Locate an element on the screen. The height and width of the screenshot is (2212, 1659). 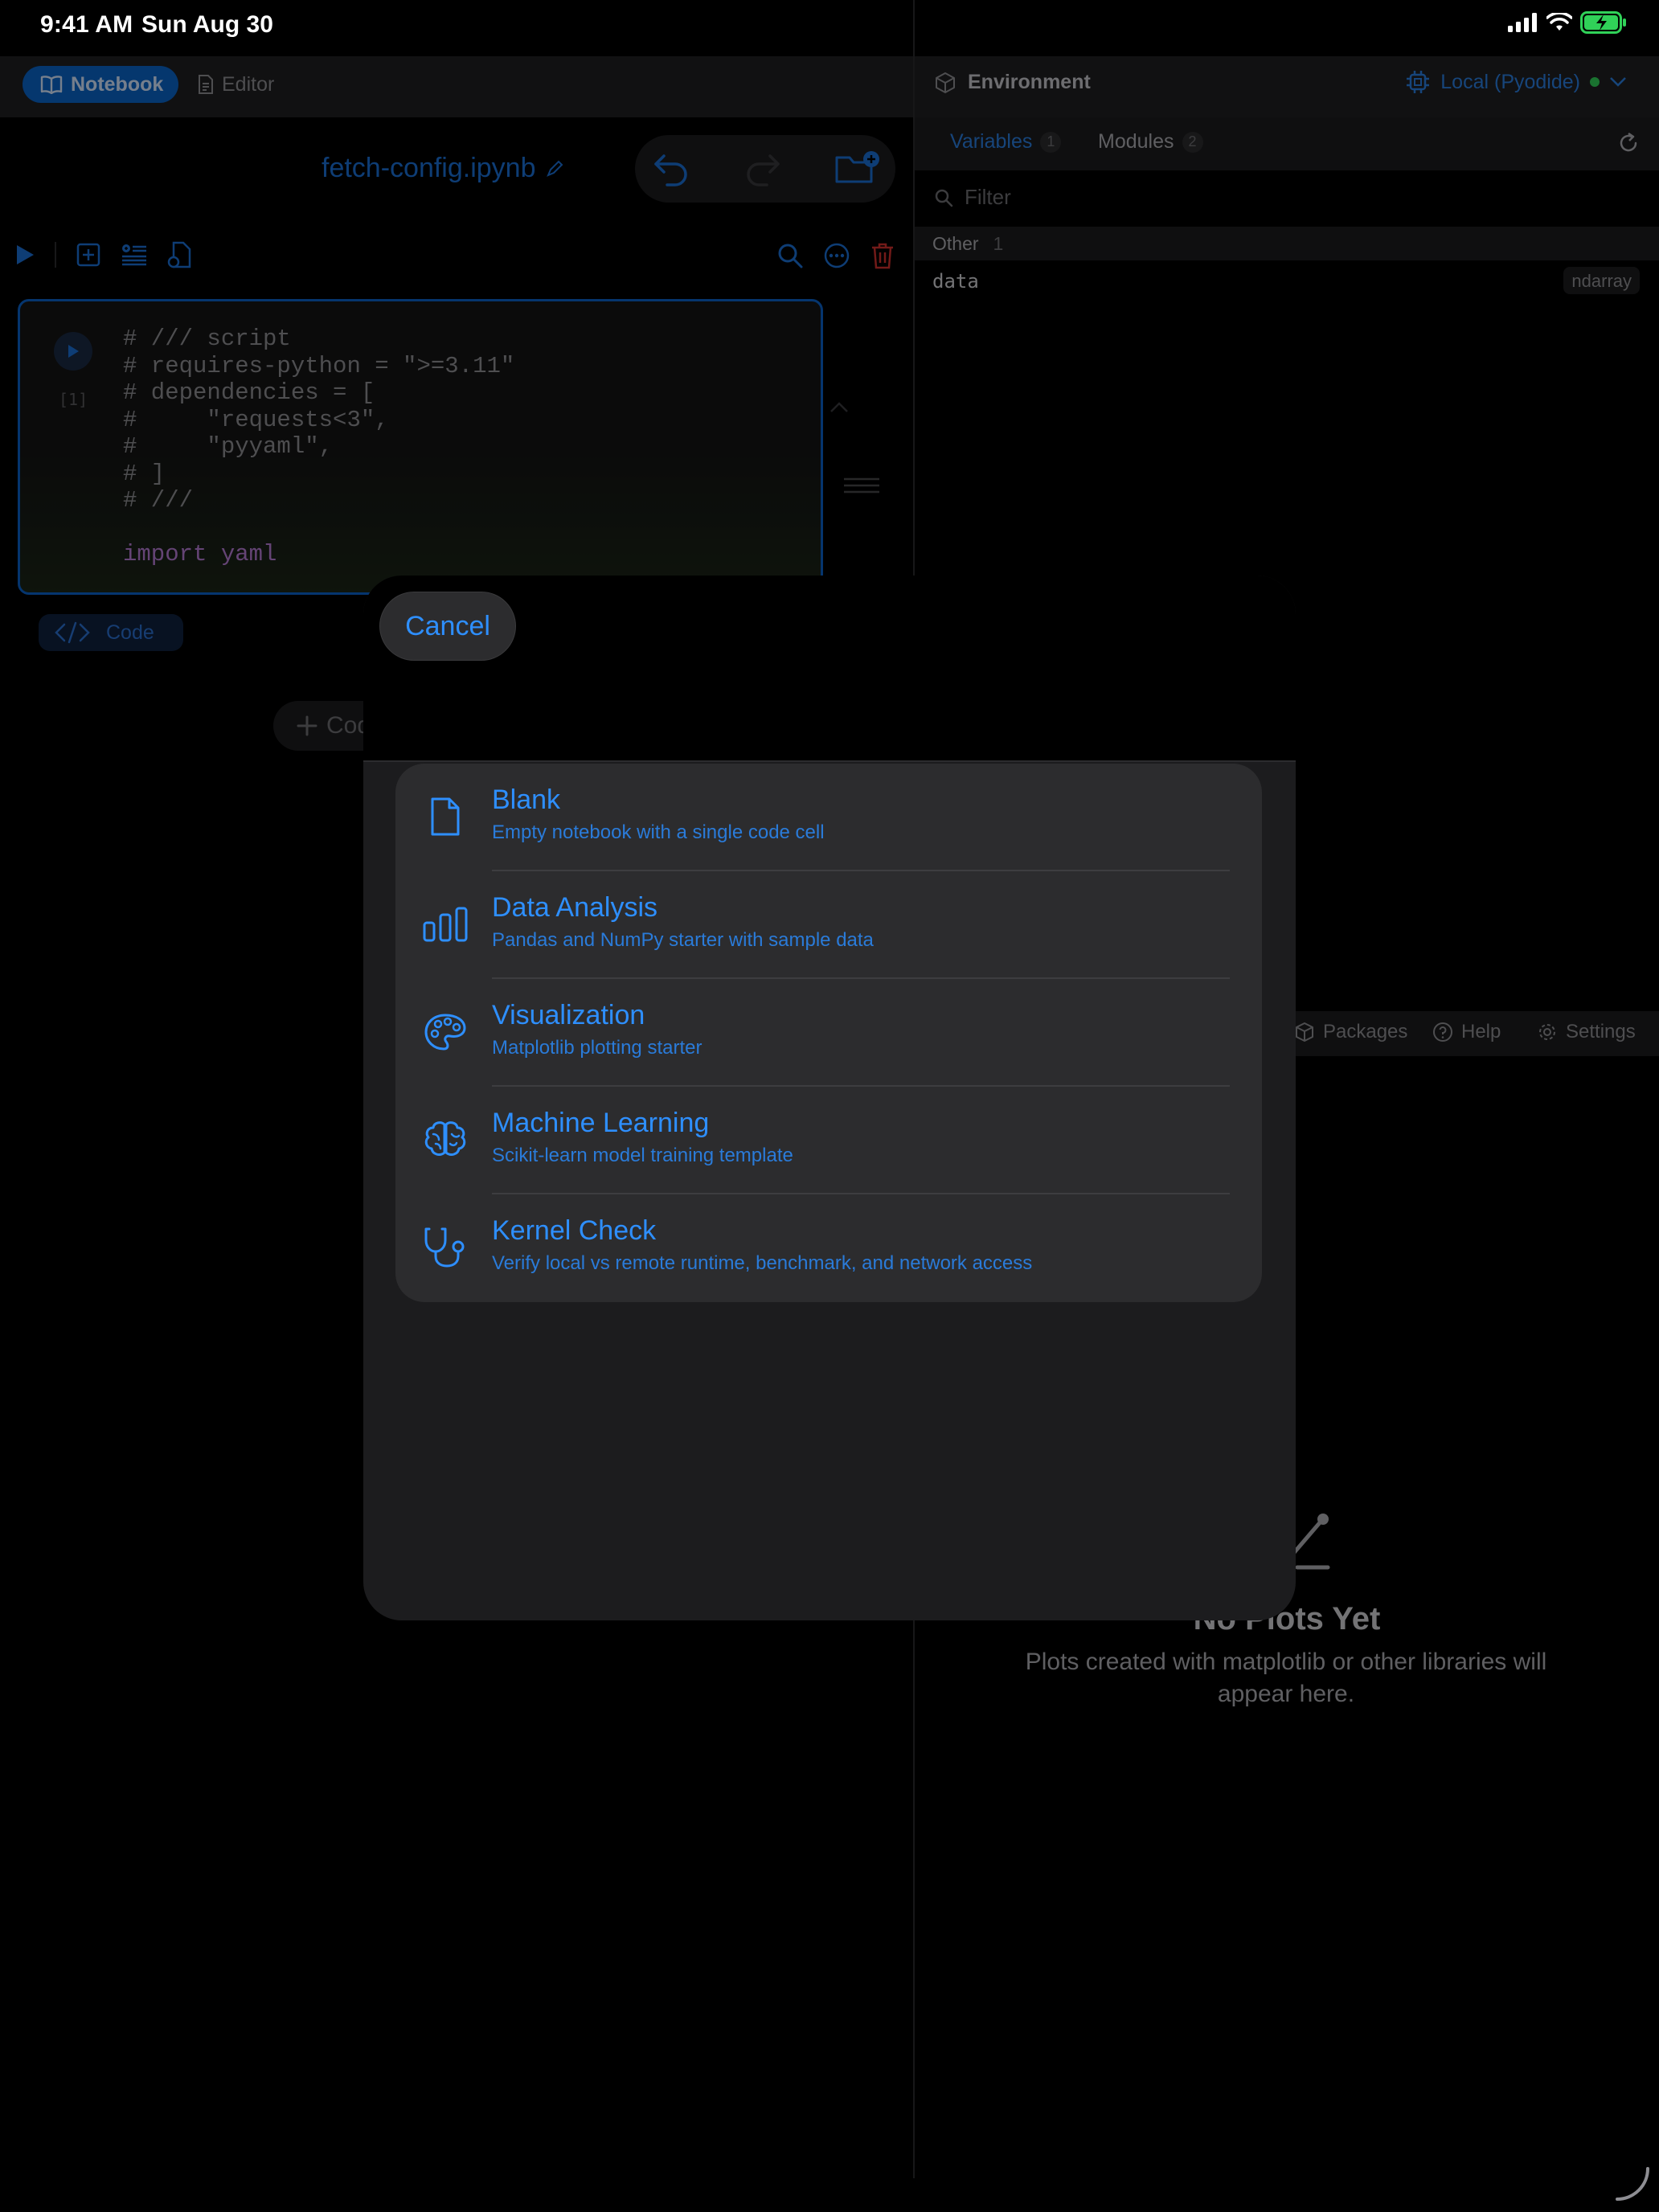
add-markdown-icon is located at coordinates (134, 255).